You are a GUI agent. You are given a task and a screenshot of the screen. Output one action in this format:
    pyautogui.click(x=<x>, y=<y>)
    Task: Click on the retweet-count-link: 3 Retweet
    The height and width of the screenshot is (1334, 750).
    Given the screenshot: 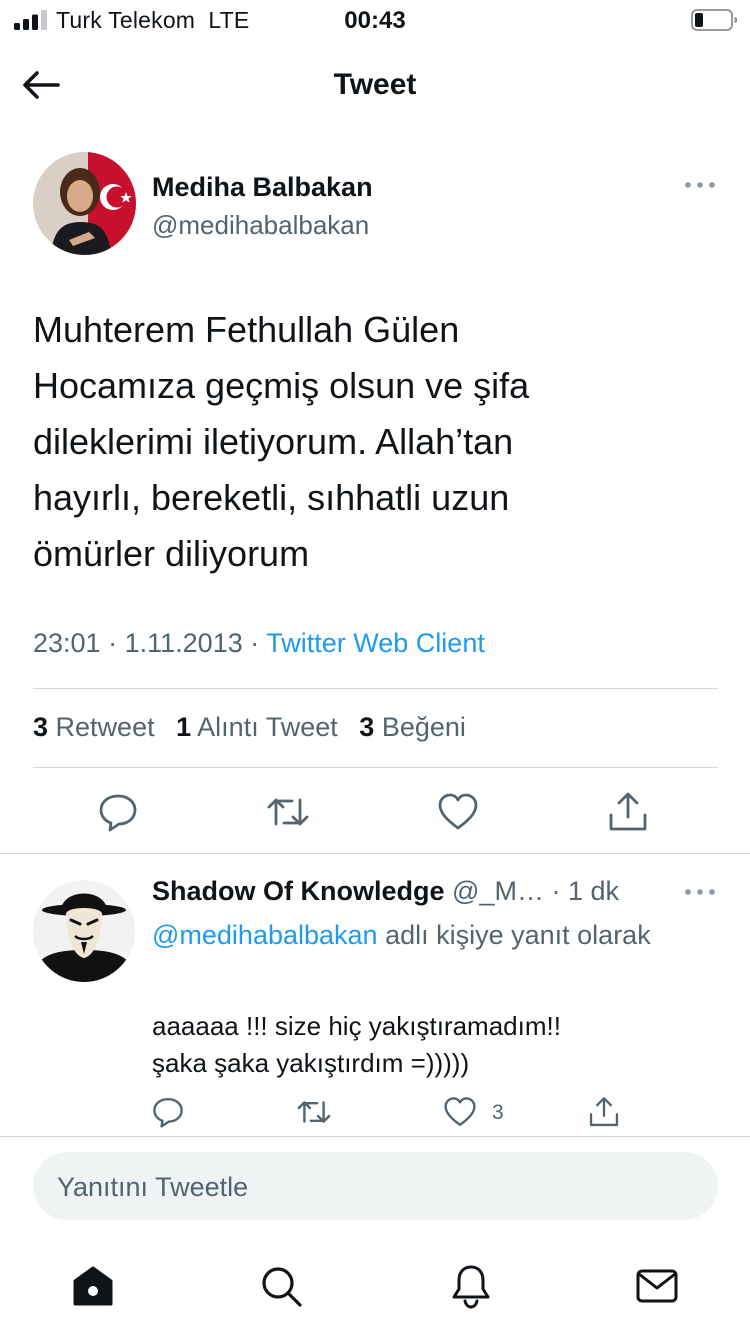 What is the action you would take?
    pyautogui.click(x=94, y=727)
    